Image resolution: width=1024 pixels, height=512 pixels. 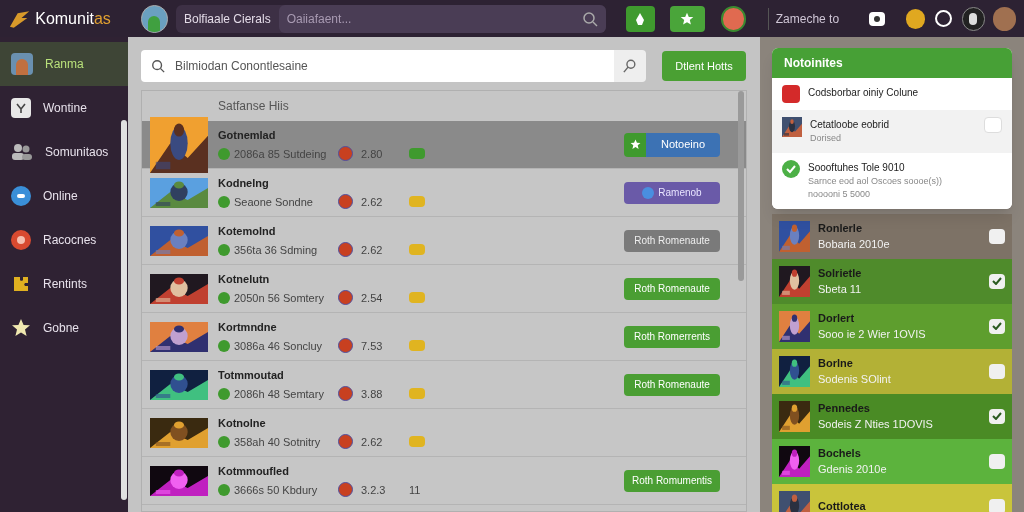 What do you see at coordinates (102, 18) in the screenshot?
I see `app-title-accent: as` at bounding box center [102, 18].